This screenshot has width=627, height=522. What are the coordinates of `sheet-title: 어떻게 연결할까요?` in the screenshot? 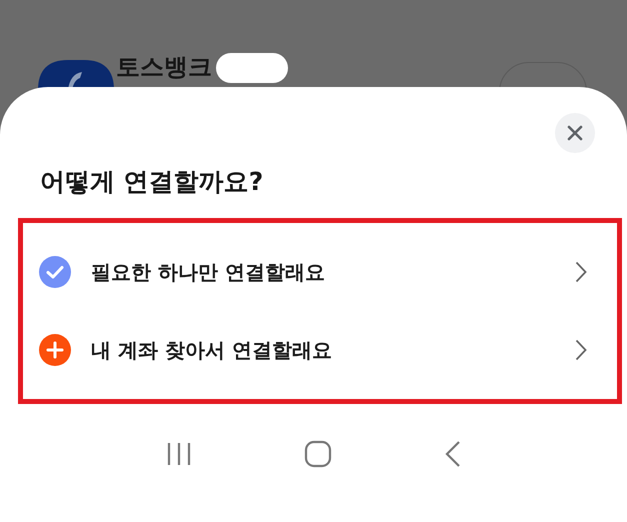 It's located at (152, 182).